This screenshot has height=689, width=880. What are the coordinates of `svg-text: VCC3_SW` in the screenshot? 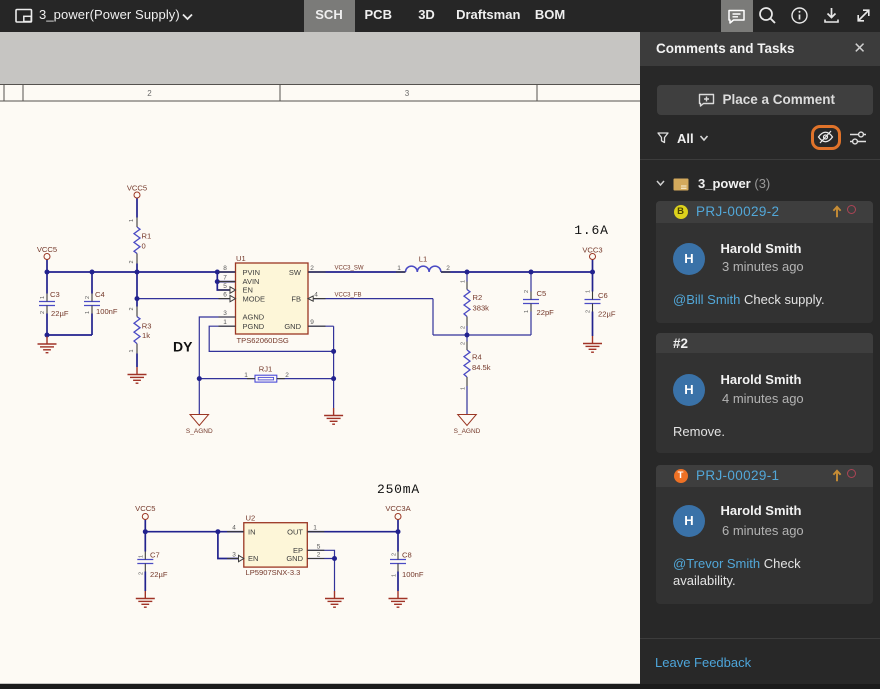 It's located at (349, 269).